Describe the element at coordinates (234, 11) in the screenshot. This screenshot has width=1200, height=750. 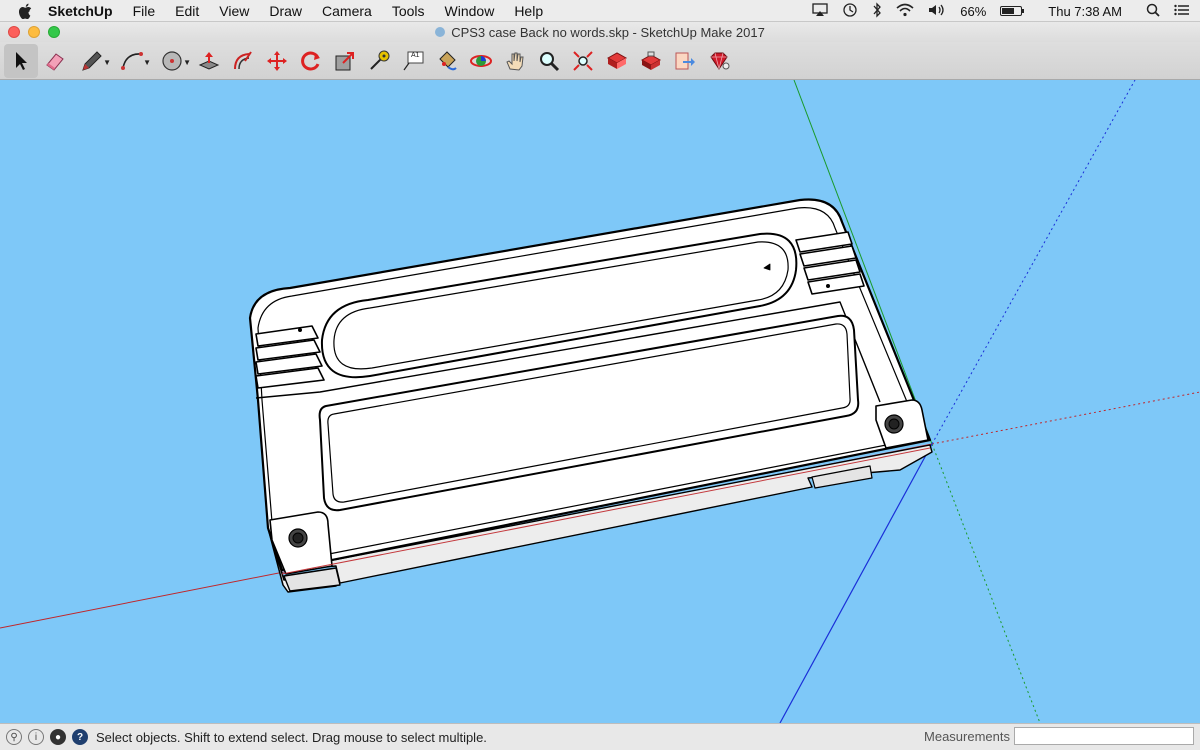
I see `menu-view: View` at that location.